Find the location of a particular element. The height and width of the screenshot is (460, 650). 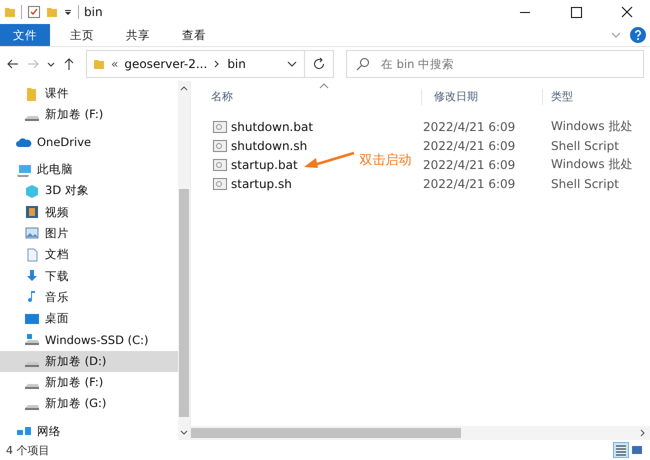

nav-item: 网络 is located at coordinates (89, 431).